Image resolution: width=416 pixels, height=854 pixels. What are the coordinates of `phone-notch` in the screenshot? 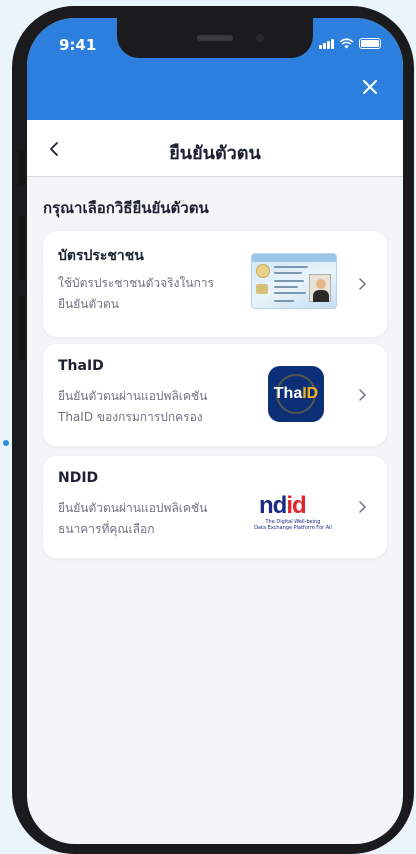 It's located at (215, 38).